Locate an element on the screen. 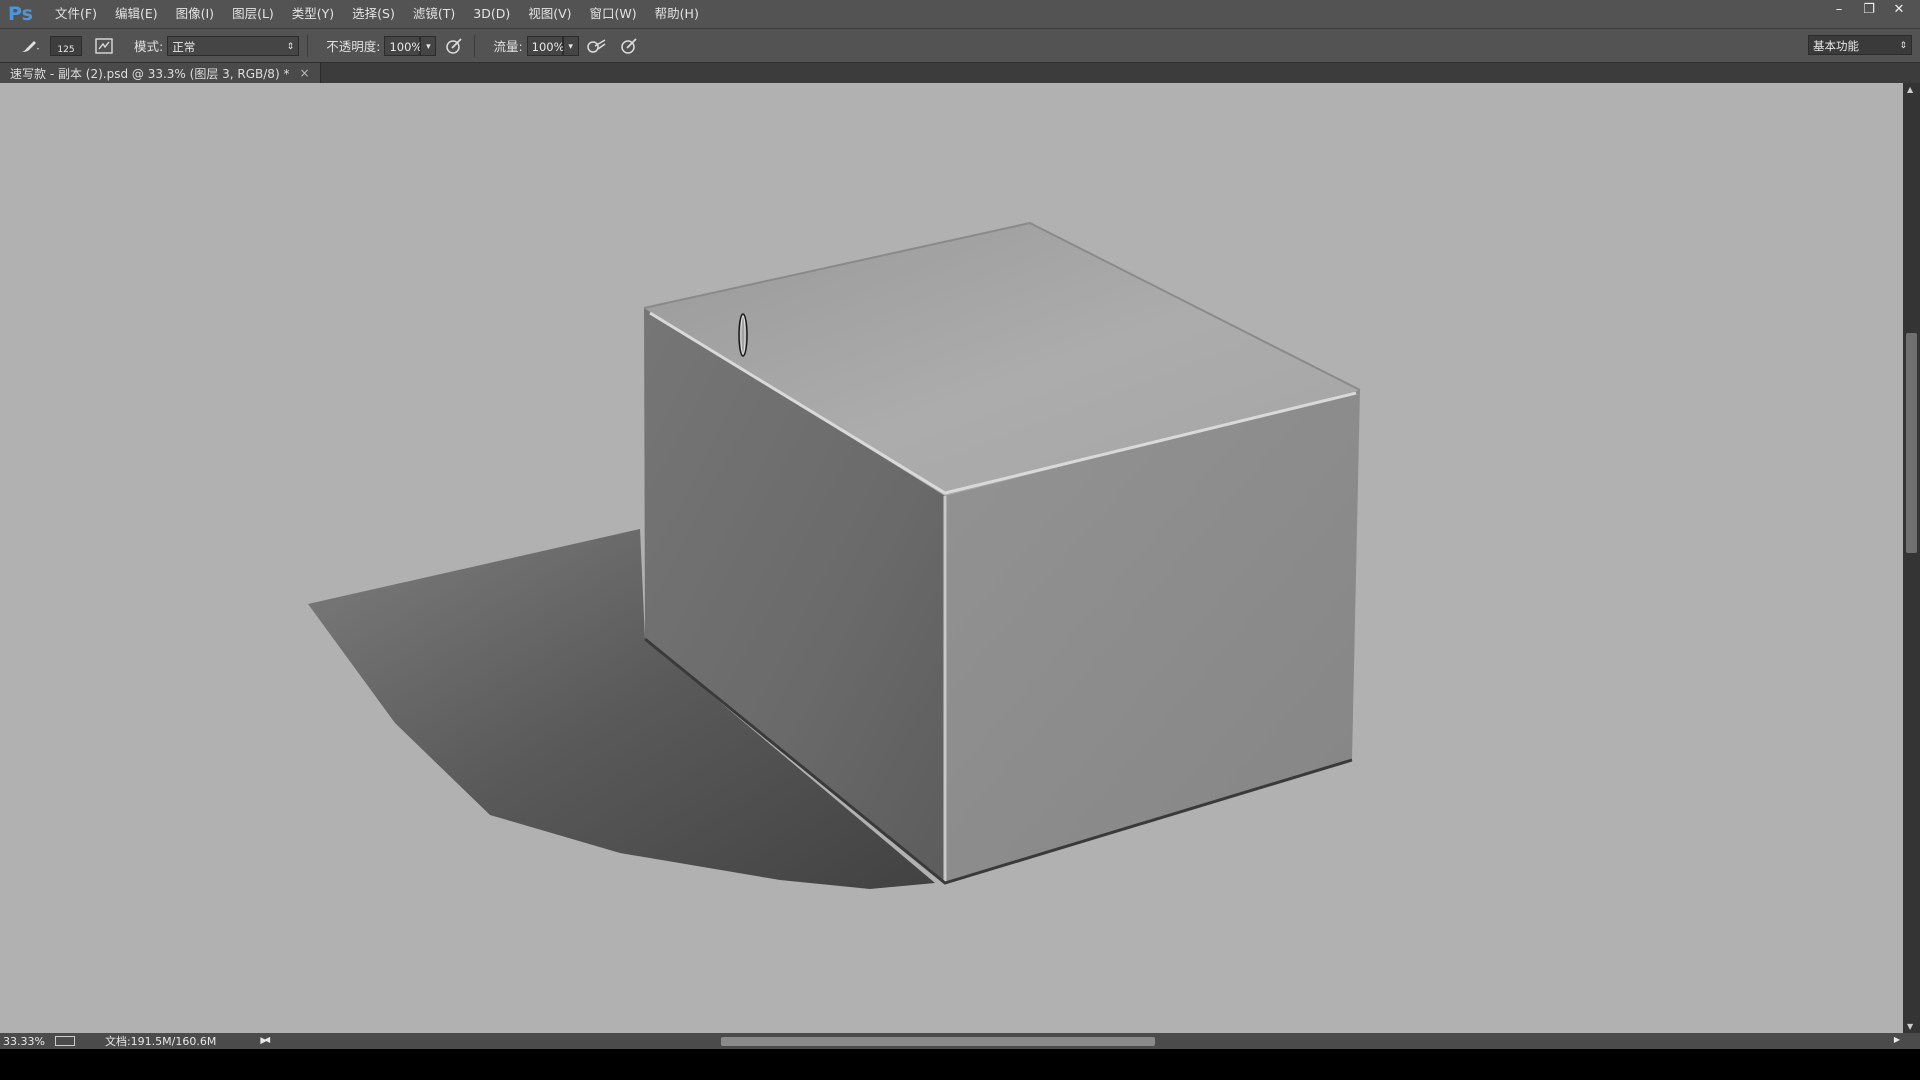  menu-file: 文件(F) is located at coordinates (76, 14).